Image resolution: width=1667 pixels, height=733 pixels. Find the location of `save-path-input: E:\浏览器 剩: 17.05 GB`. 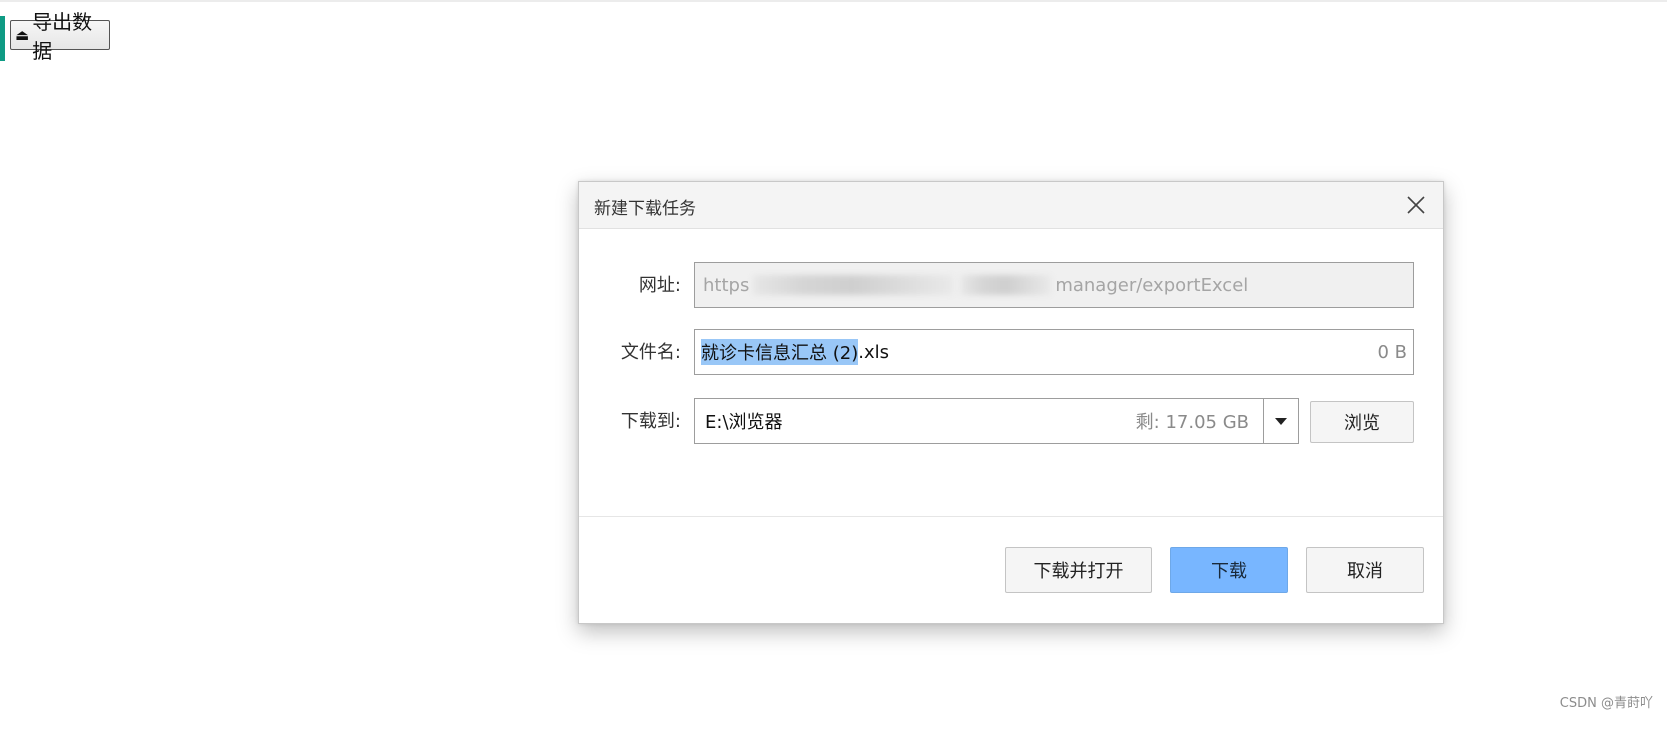

save-path-input: E:\浏览器 剩: 17.05 GB is located at coordinates (979, 421).